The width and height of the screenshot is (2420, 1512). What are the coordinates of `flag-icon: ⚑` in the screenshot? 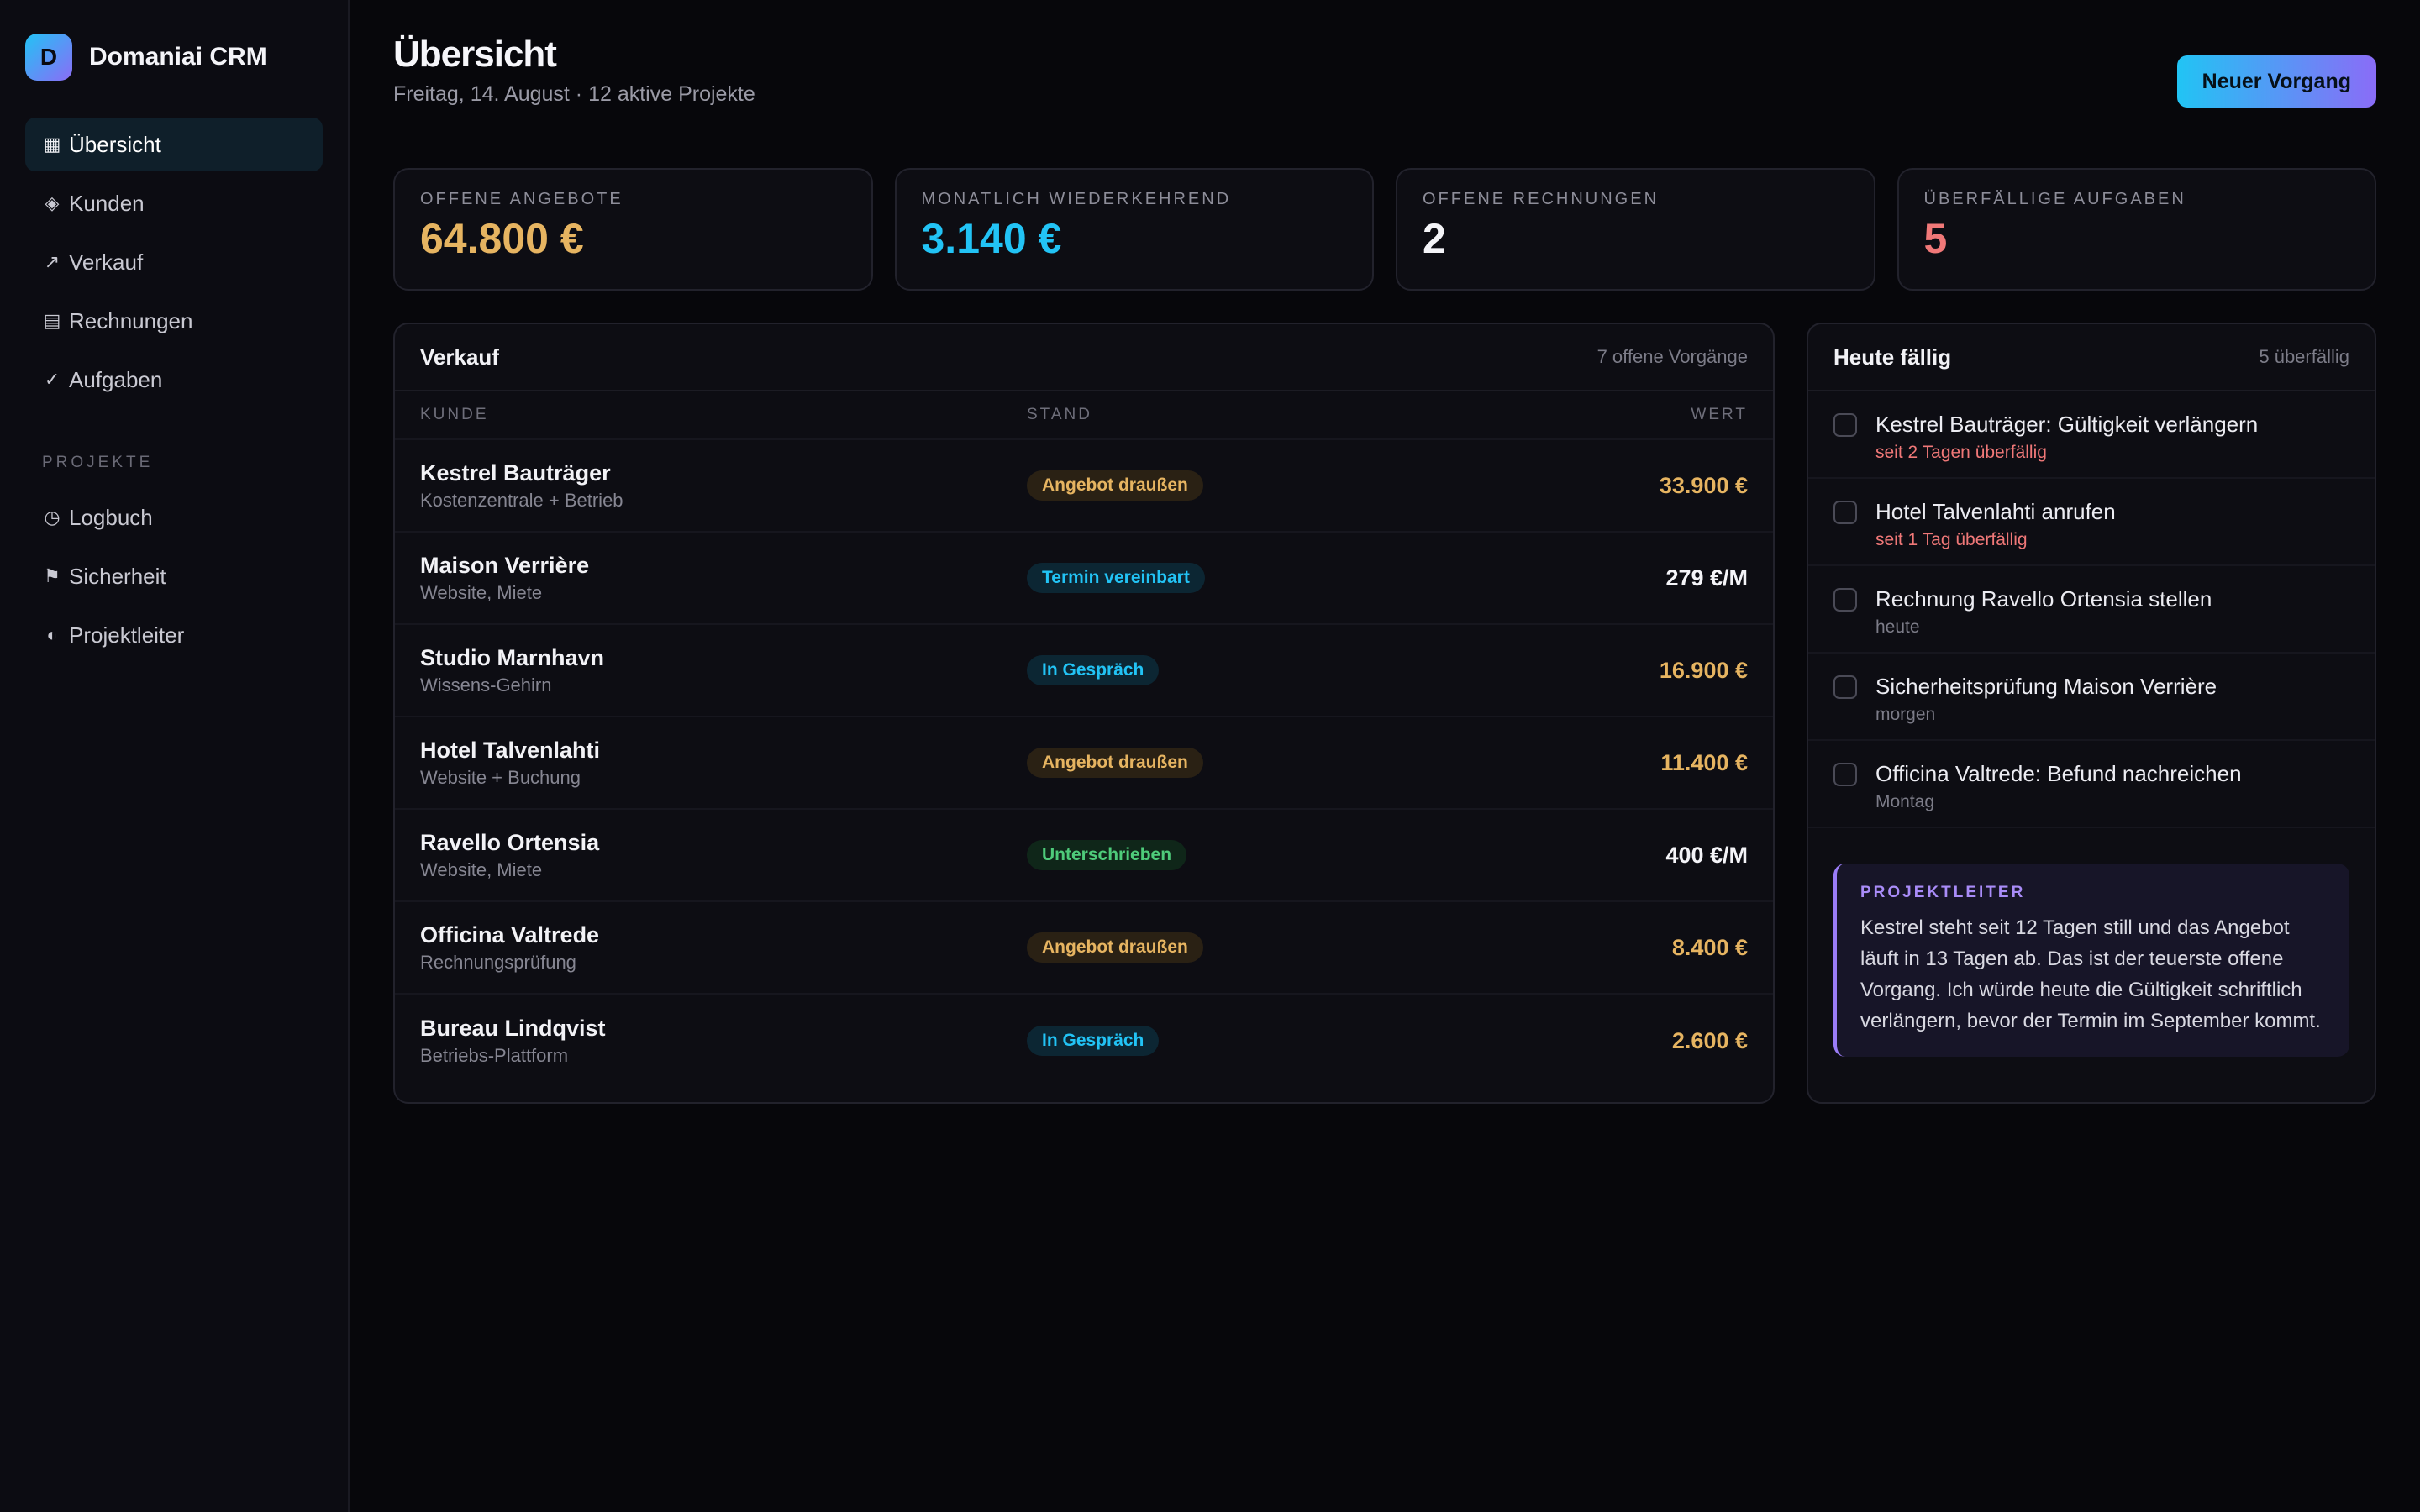 It's located at (52, 575).